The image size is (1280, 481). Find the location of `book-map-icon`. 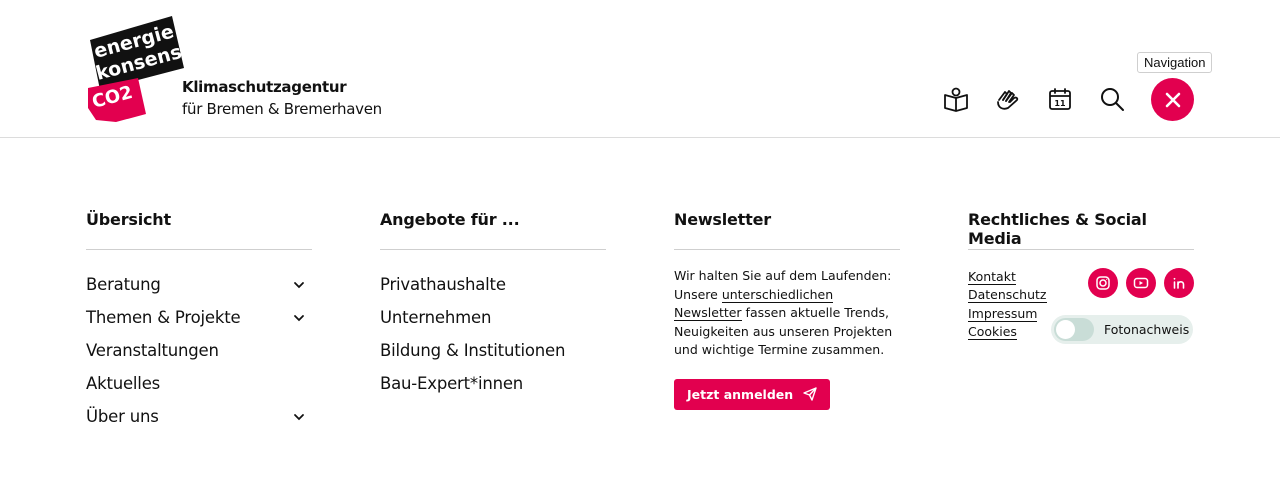

book-map-icon is located at coordinates (956, 99).